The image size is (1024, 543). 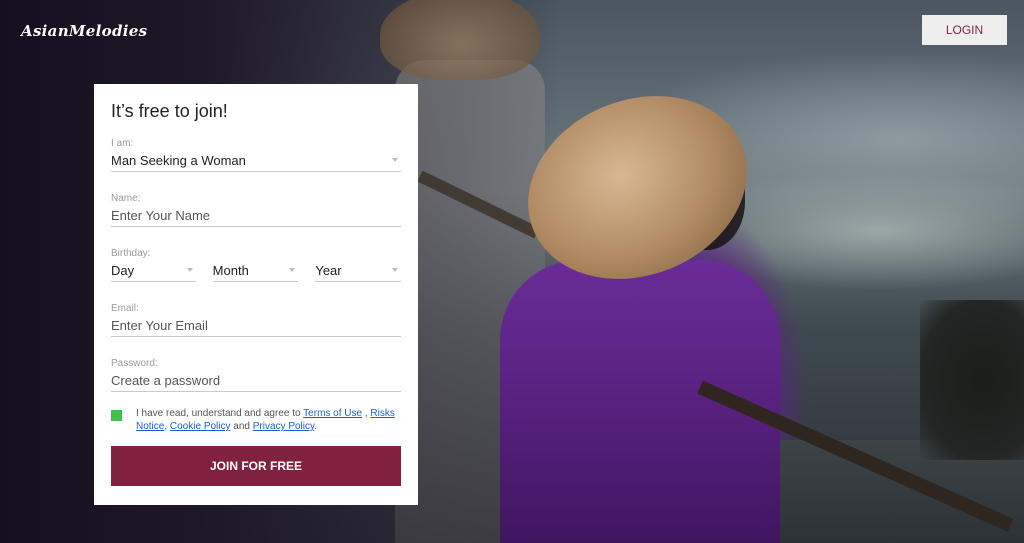 What do you see at coordinates (964, 30) in the screenshot?
I see `login-button: LOGIN` at bounding box center [964, 30].